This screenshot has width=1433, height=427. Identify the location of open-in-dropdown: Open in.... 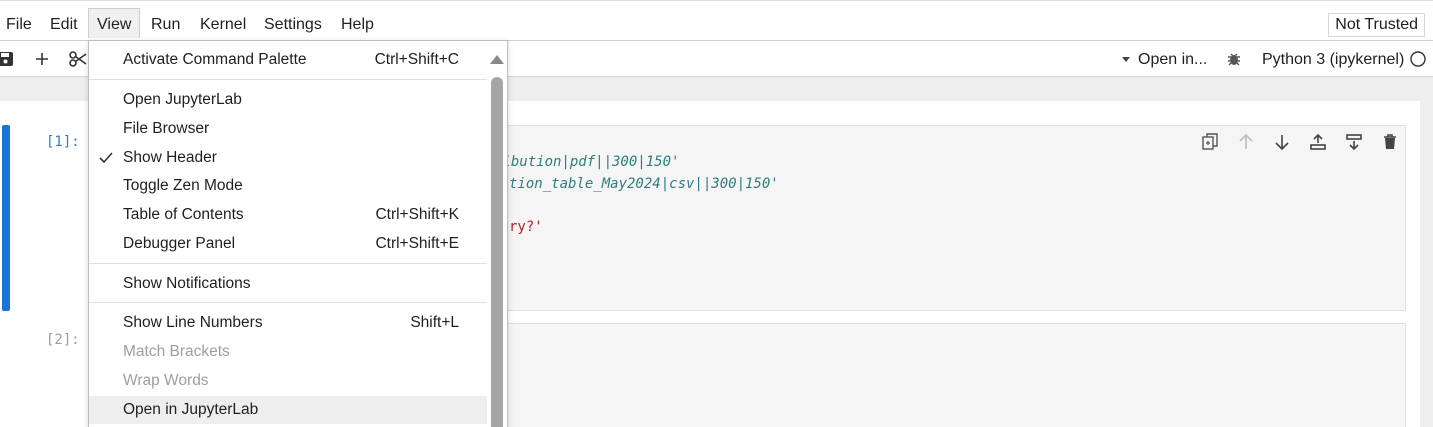
(1172, 60).